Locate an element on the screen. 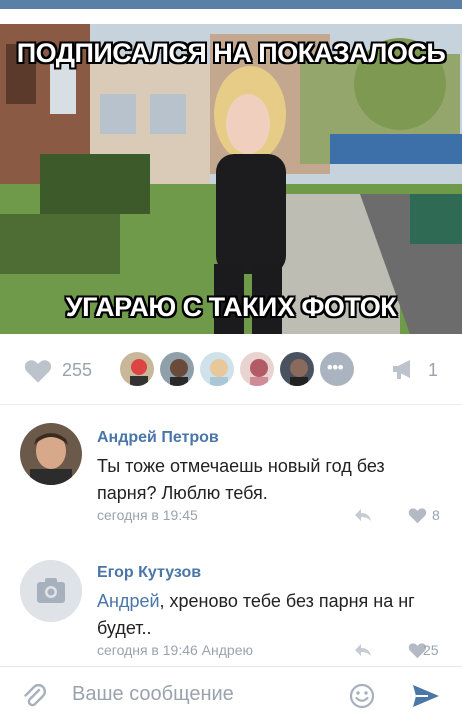  emoji-icon is located at coordinates (362, 696).